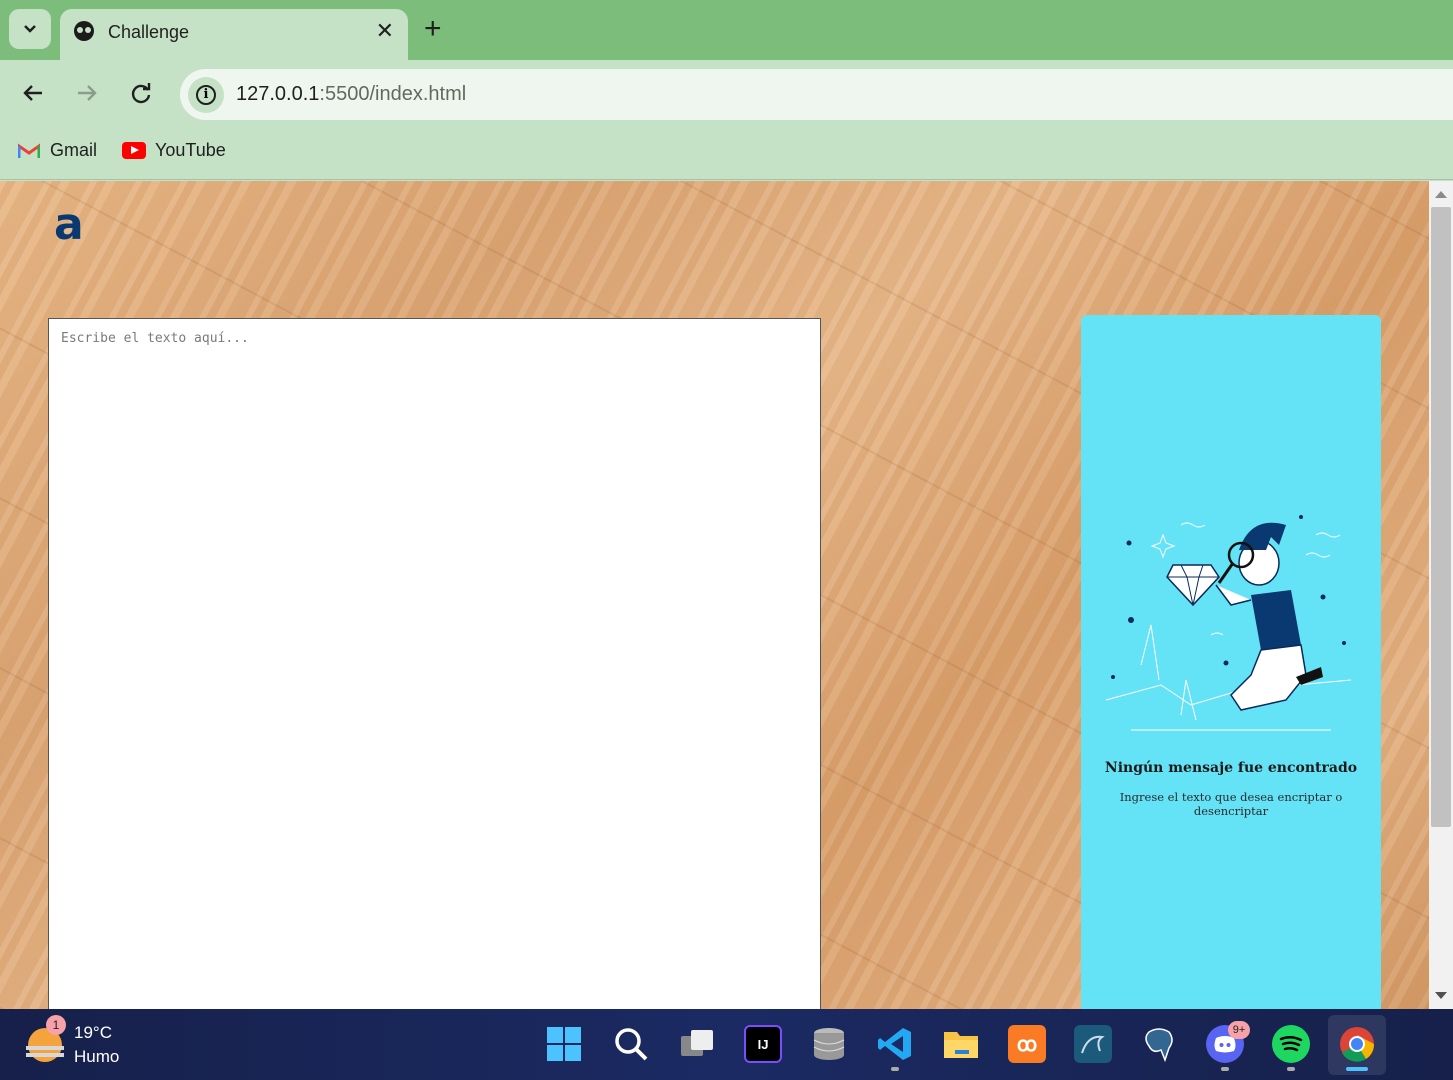 Image resolution: width=1453 pixels, height=1080 pixels. What do you see at coordinates (895, 1044) in the screenshot?
I see `vscode-icon` at bounding box center [895, 1044].